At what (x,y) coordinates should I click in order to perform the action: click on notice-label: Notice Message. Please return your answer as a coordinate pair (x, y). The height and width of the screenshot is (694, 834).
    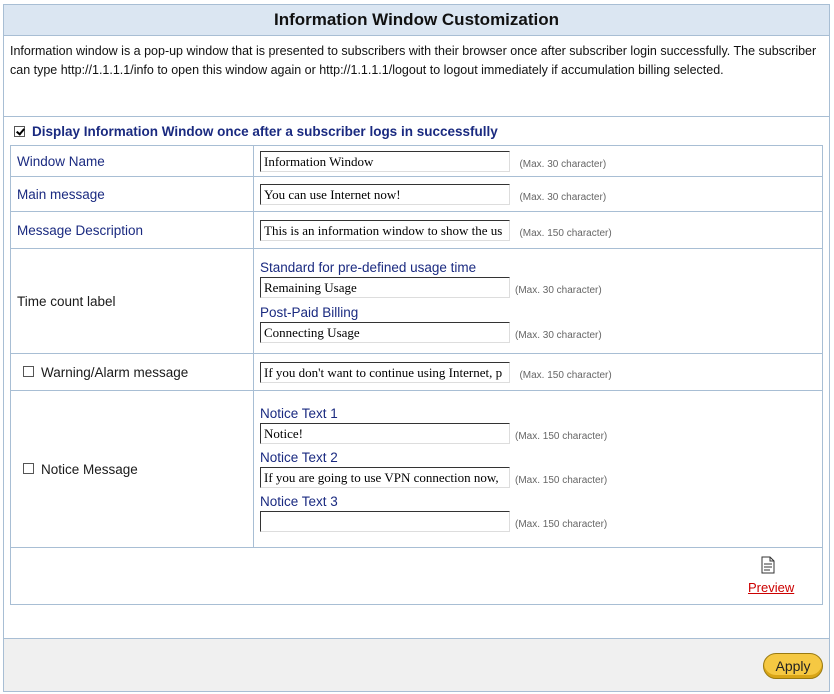
    Looking at the image, I should click on (89, 469).